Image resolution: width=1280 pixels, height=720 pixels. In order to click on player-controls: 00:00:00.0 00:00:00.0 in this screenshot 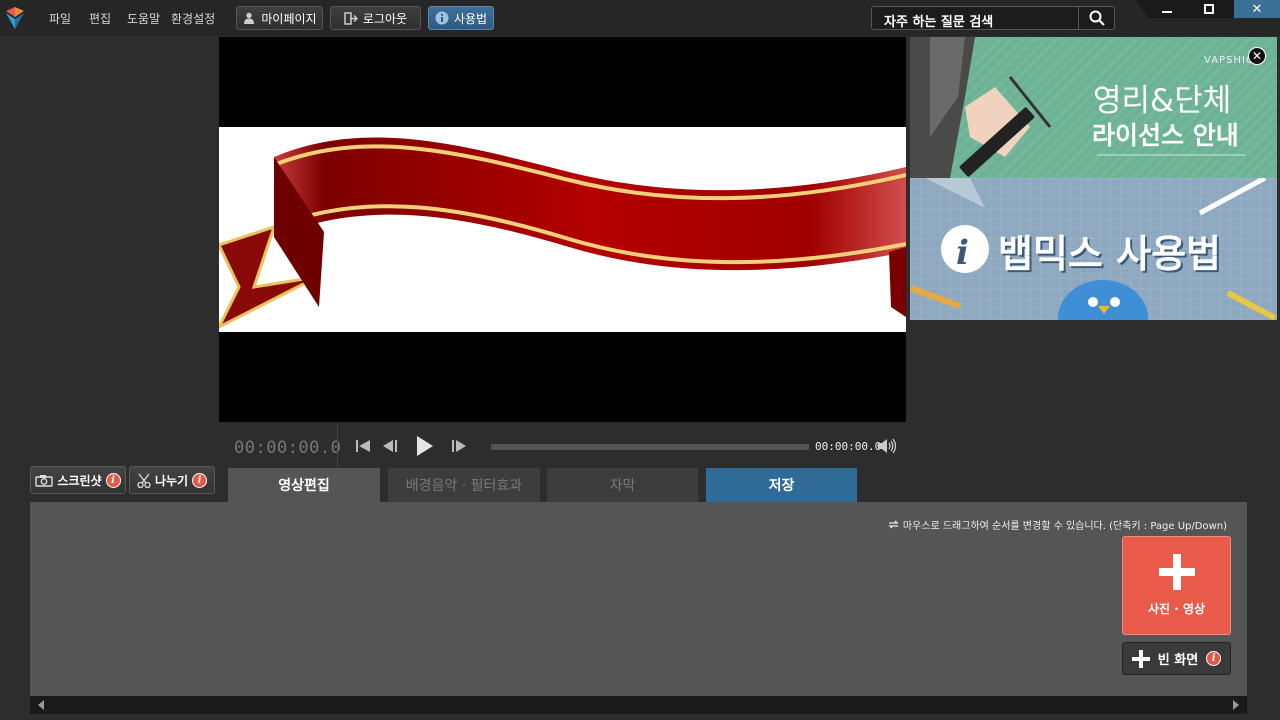, I will do `click(562, 446)`.